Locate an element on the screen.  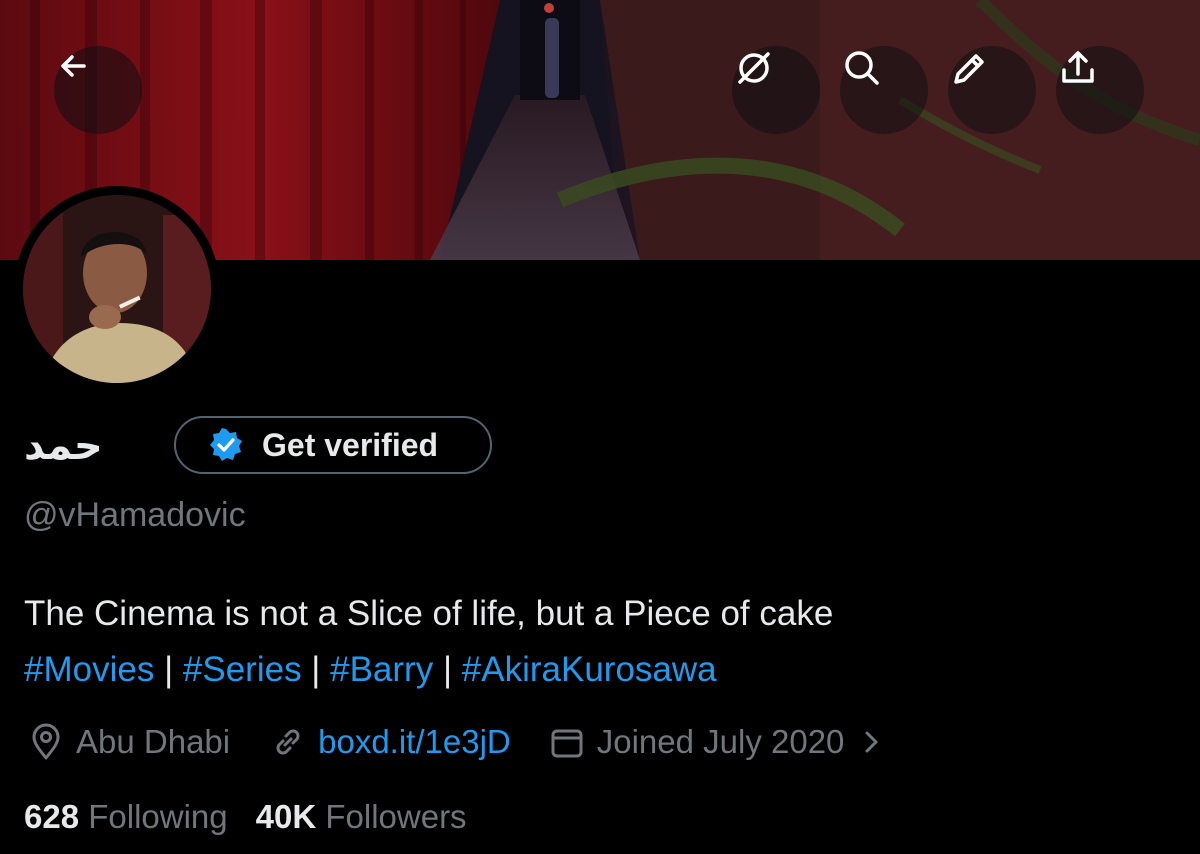
avatar-portrait is located at coordinates (117, 289).